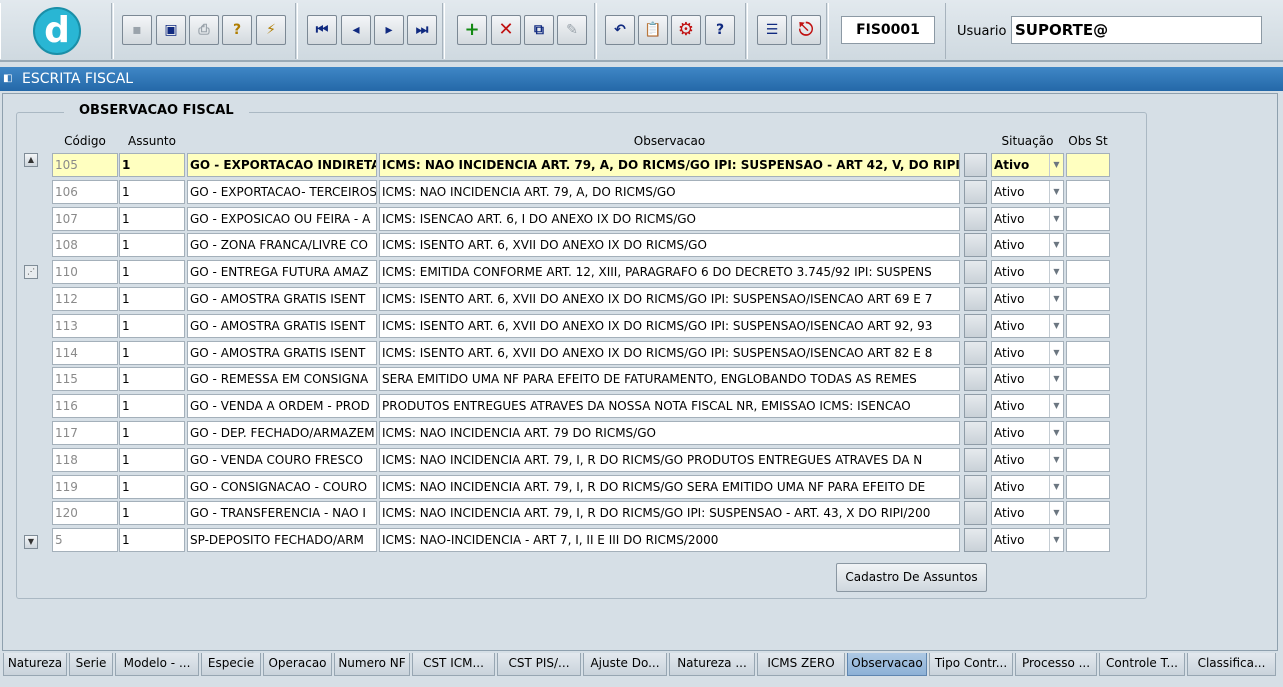  What do you see at coordinates (801, 664) in the screenshot?
I see `tab-icms-zero: ICMS ZERO` at bounding box center [801, 664].